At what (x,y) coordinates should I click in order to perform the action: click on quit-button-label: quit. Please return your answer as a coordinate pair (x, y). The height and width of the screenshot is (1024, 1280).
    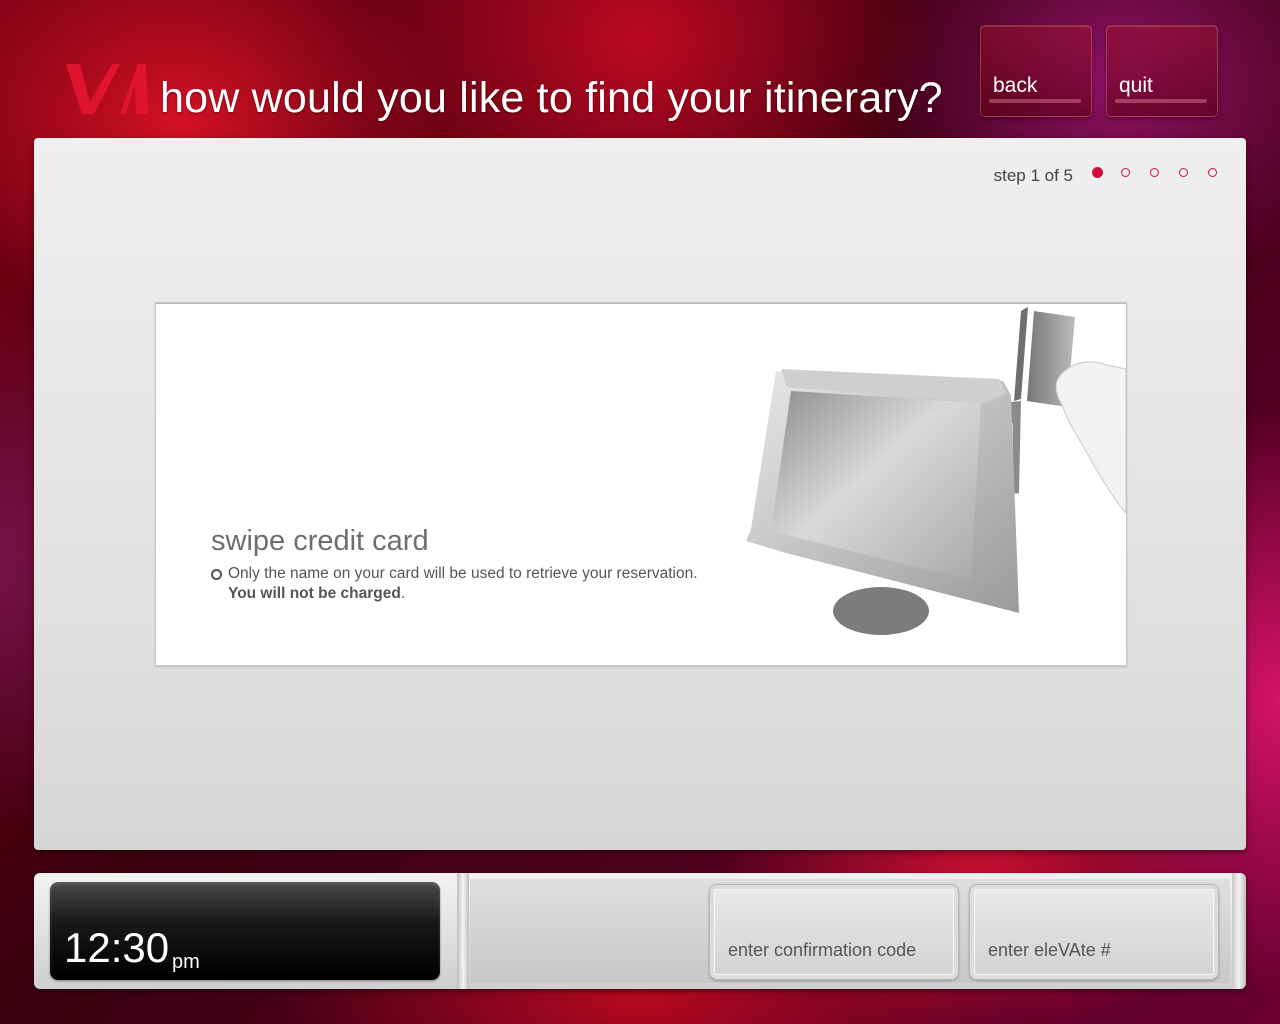
    Looking at the image, I should click on (1136, 85).